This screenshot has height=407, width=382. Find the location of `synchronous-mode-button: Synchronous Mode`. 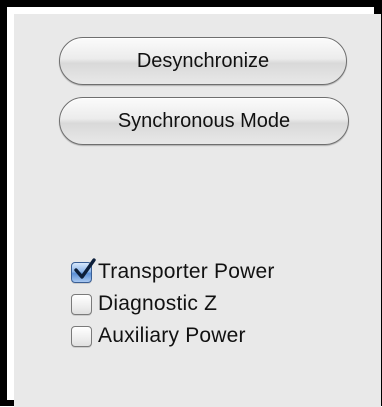

synchronous-mode-button: Synchronous Mode is located at coordinates (204, 121).